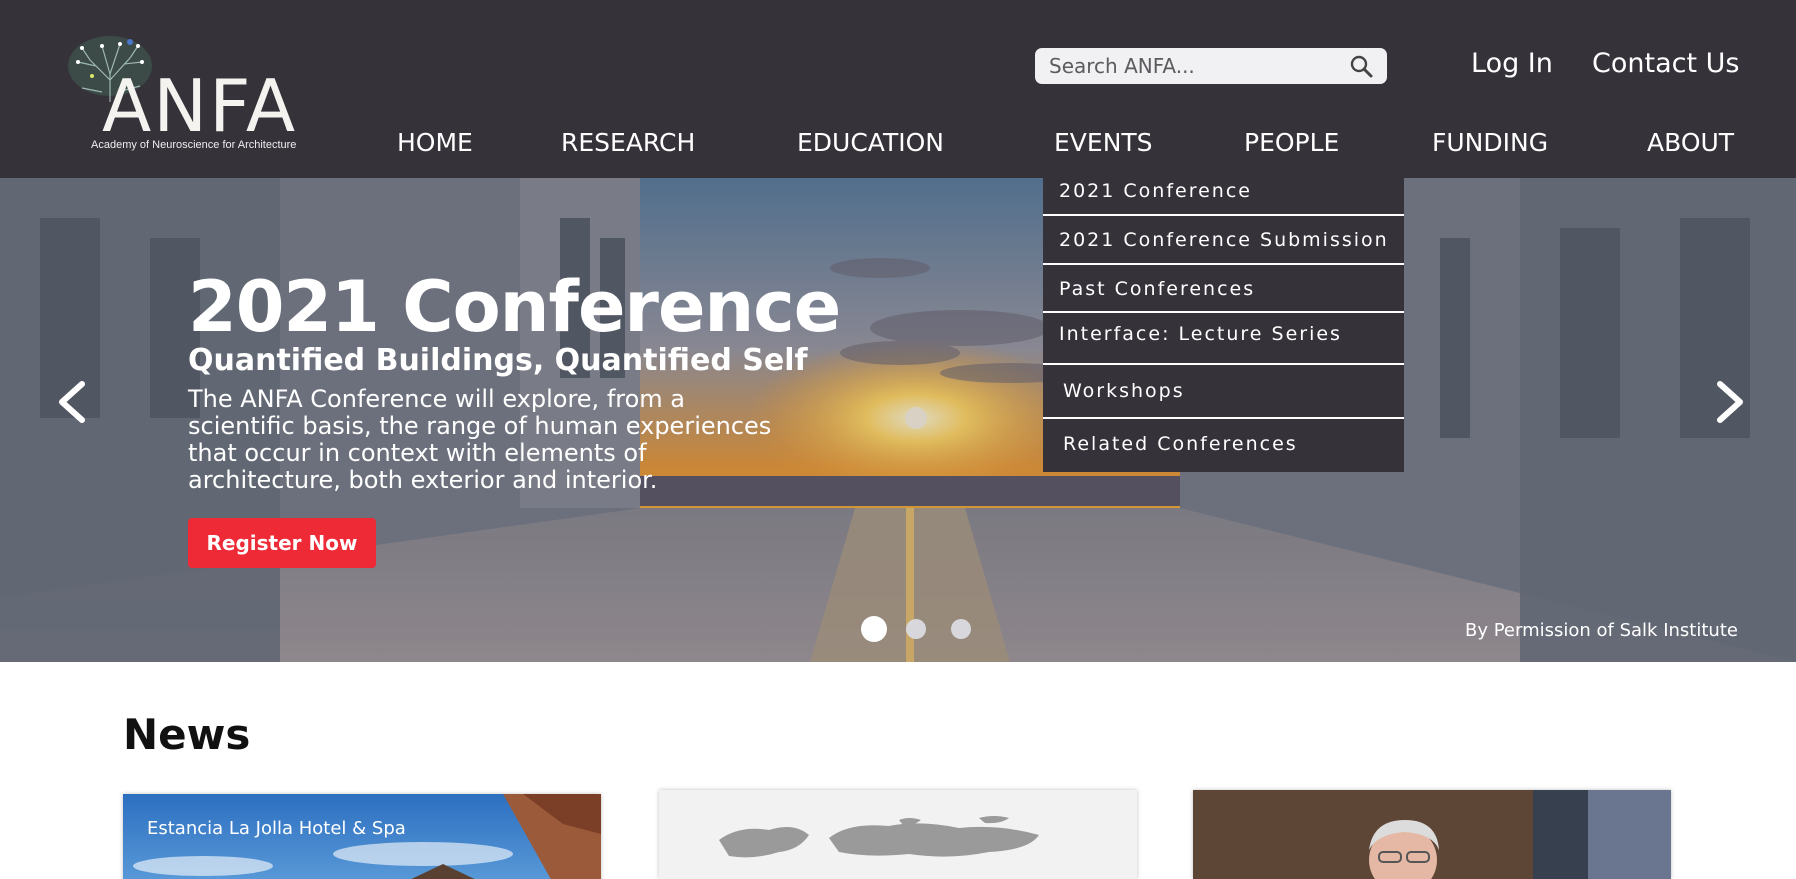 Image resolution: width=1796 pixels, height=879 pixels. I want to click on nav-about: ABOUT, so click(1690, 142).